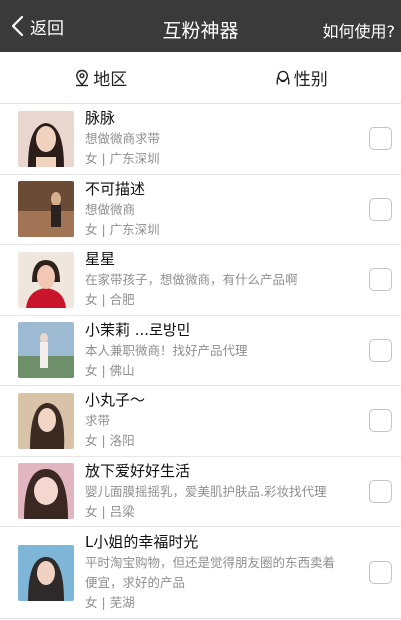 The image size is (401, 620). Describe the element at coordinates (110, 80) in the screenshot. I see `region-filter-label: 地区` at that location.